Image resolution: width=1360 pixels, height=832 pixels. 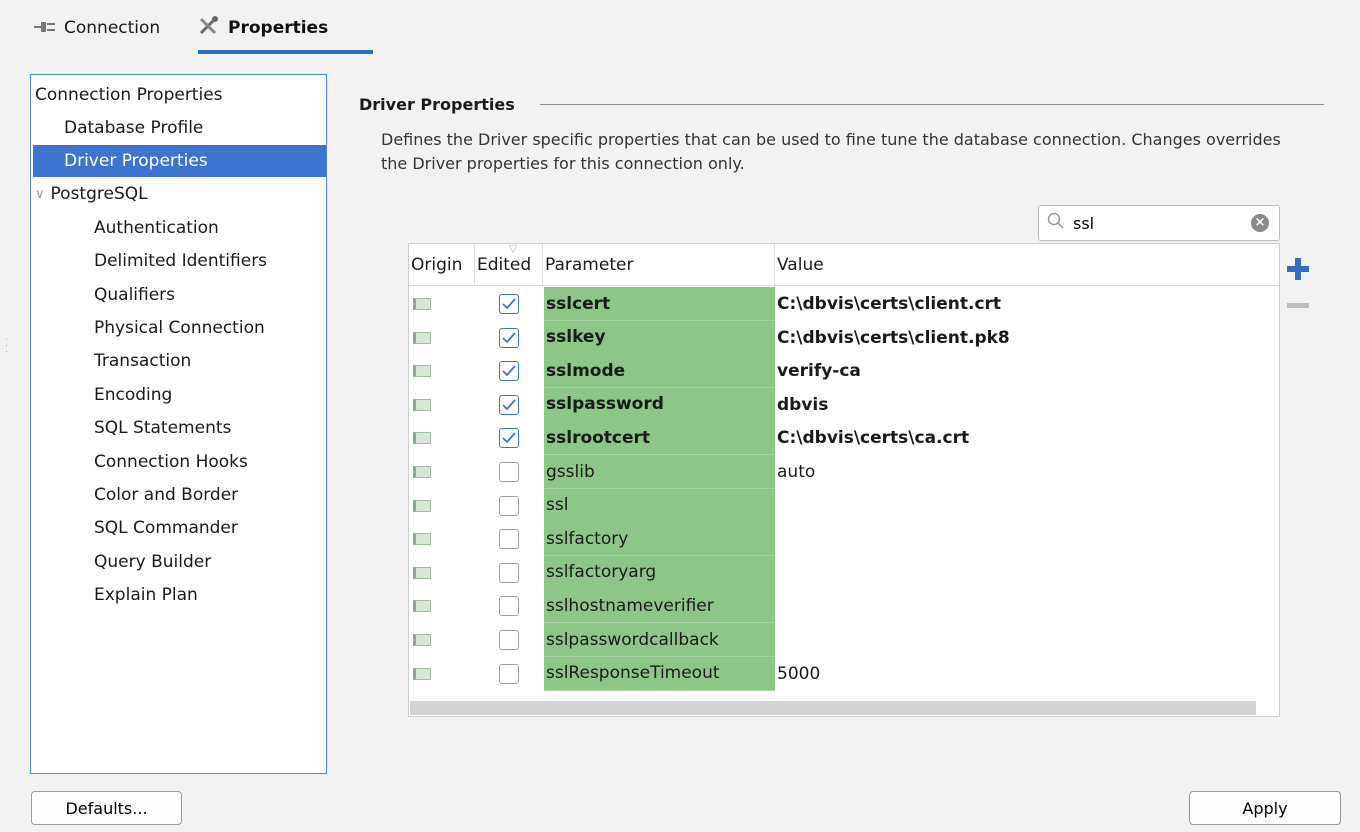 I want to click on nav-item-driver-properties: Driver Properties, so click(x=136, y=161).